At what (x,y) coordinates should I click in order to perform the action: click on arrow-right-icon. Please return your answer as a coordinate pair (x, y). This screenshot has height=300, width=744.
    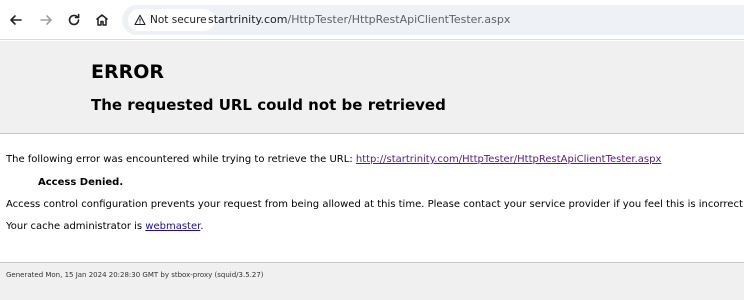
    Looking at the image, I should click on (46, 20).